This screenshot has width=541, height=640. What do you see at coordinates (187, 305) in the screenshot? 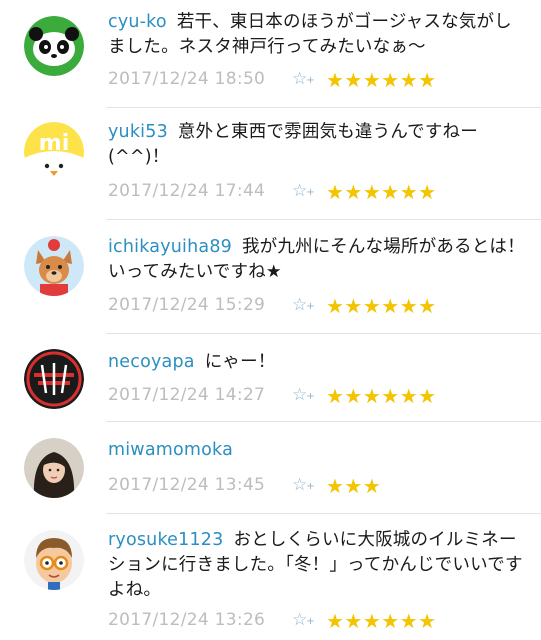
I see `comment-date: 2017/12/24 15:29` at bounding box center [187, 305].